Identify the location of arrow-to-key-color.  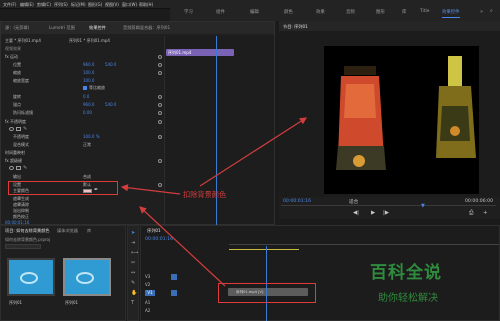
(150, 189).